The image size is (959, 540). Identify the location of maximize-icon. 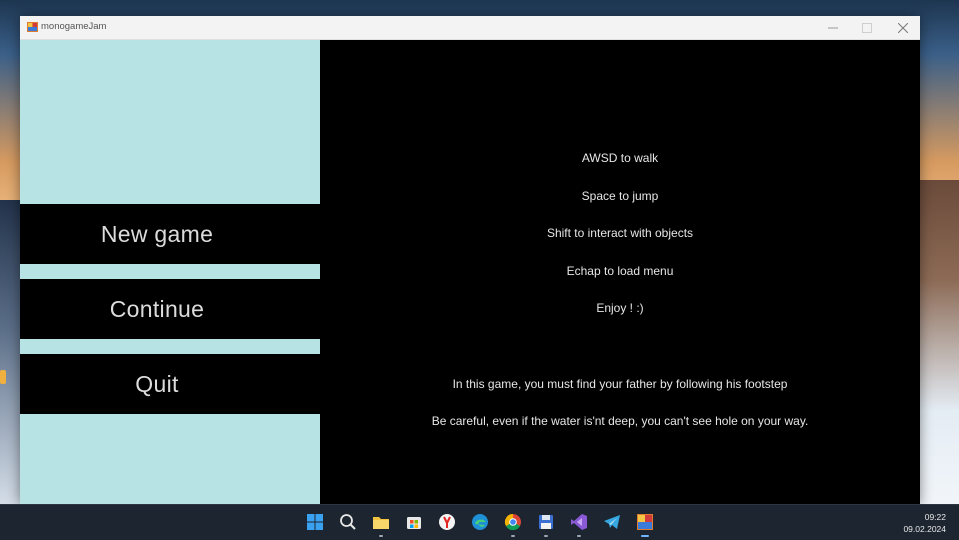
(867, 27).